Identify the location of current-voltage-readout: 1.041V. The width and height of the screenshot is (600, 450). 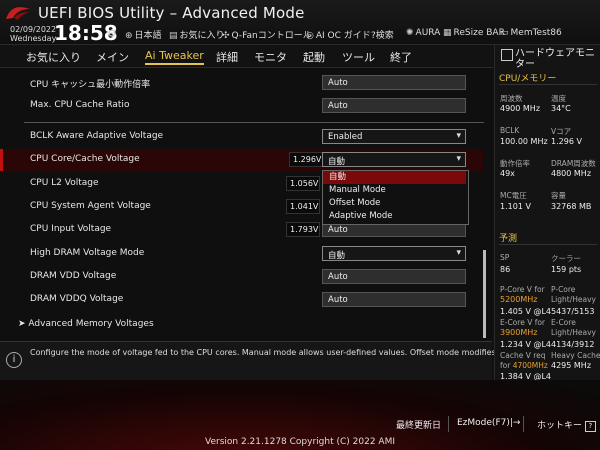
(303, 206).